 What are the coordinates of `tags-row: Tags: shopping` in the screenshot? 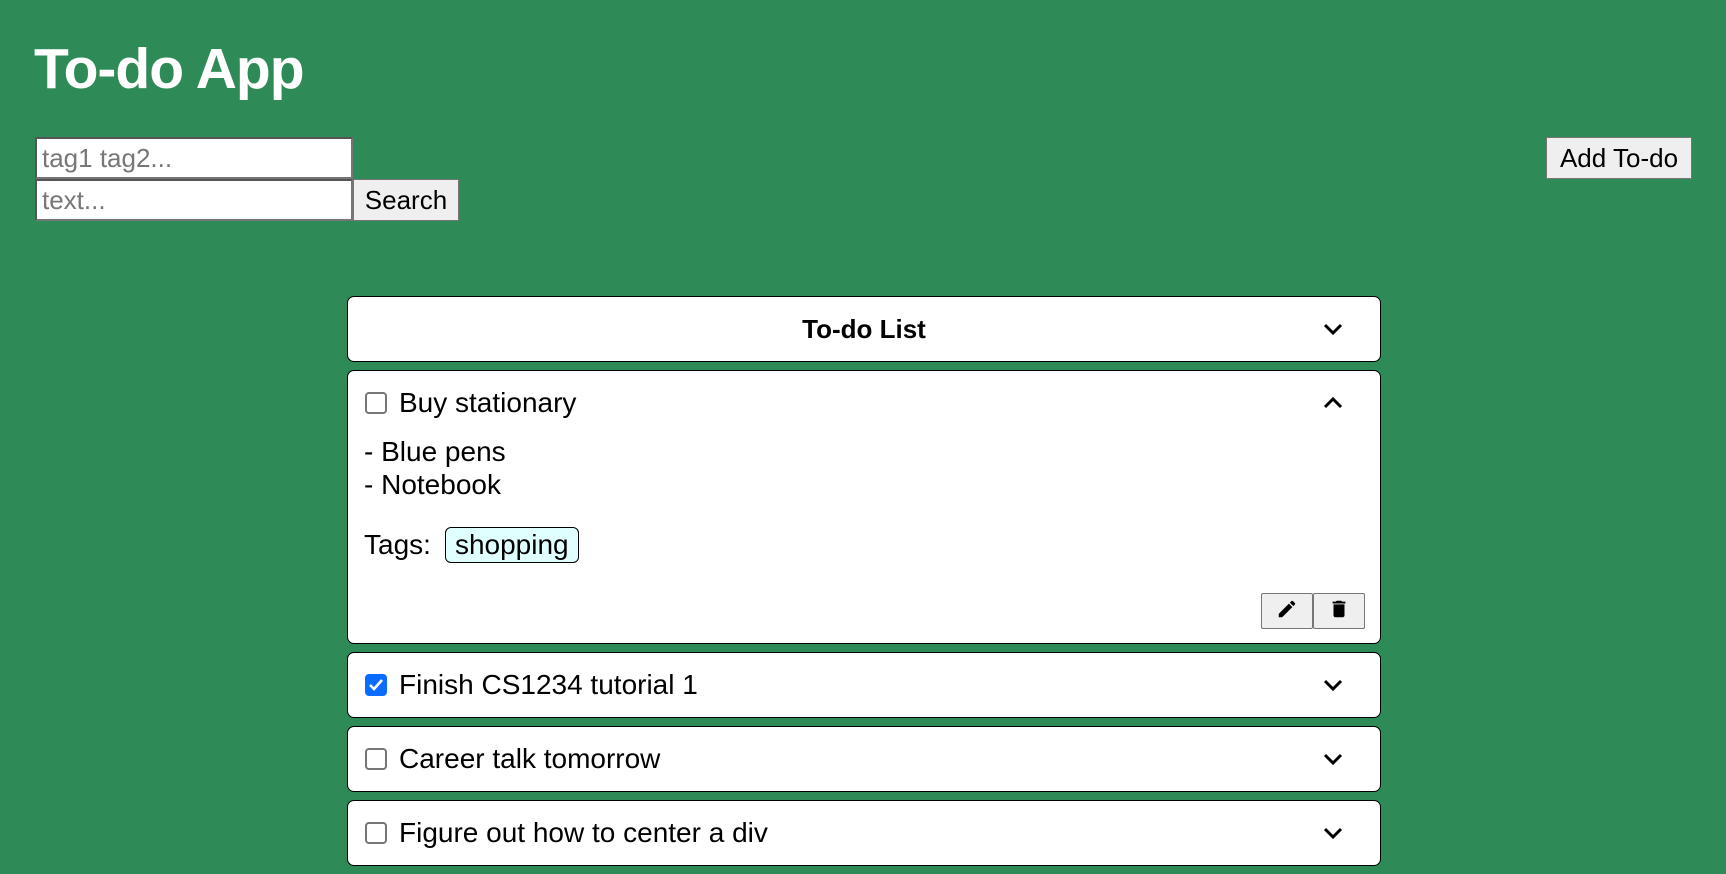 It's located at (863, 545).